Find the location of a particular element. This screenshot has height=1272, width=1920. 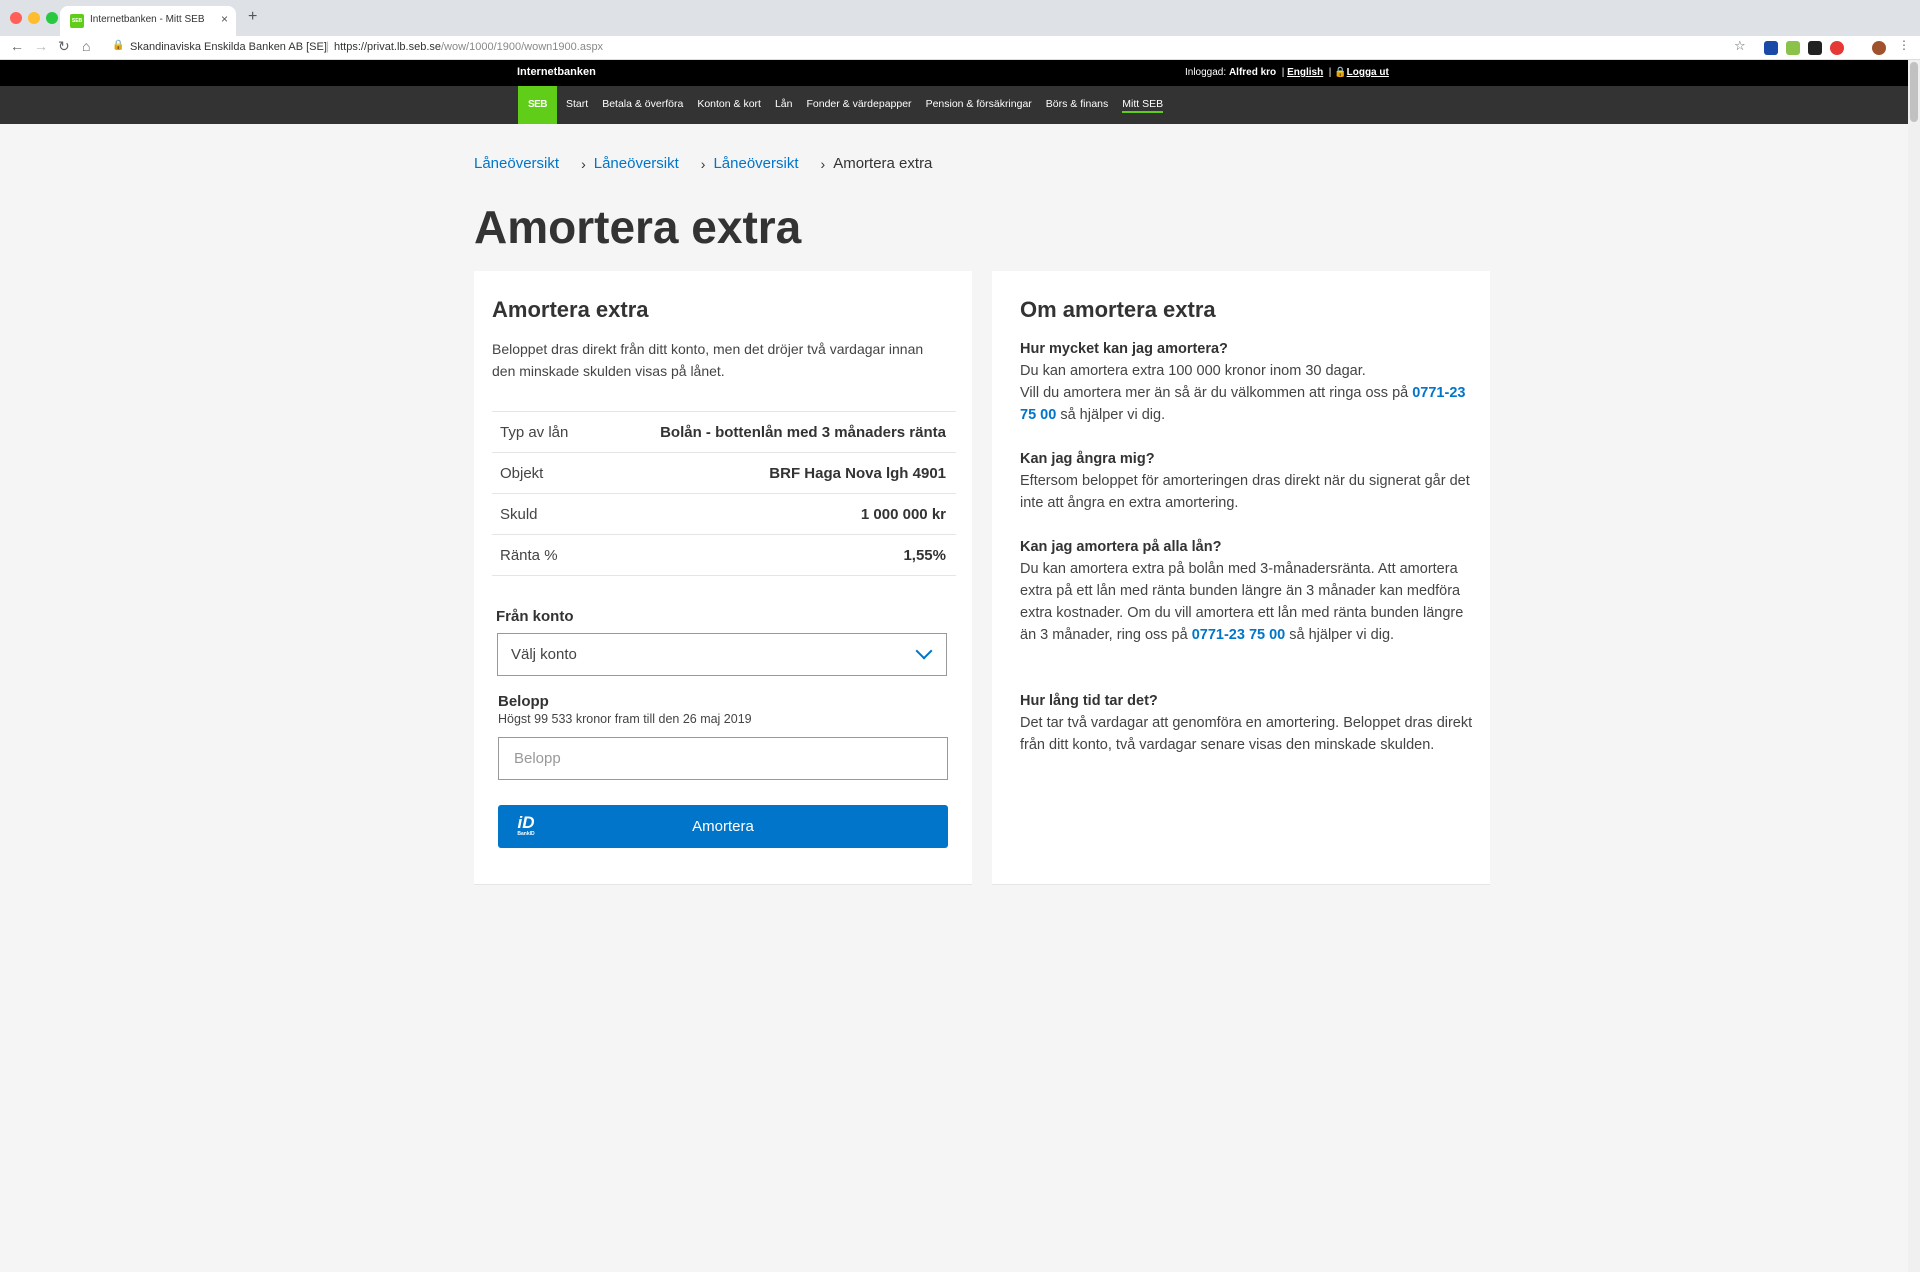

amount-label: Belopp is located at coordinates (523, 701).